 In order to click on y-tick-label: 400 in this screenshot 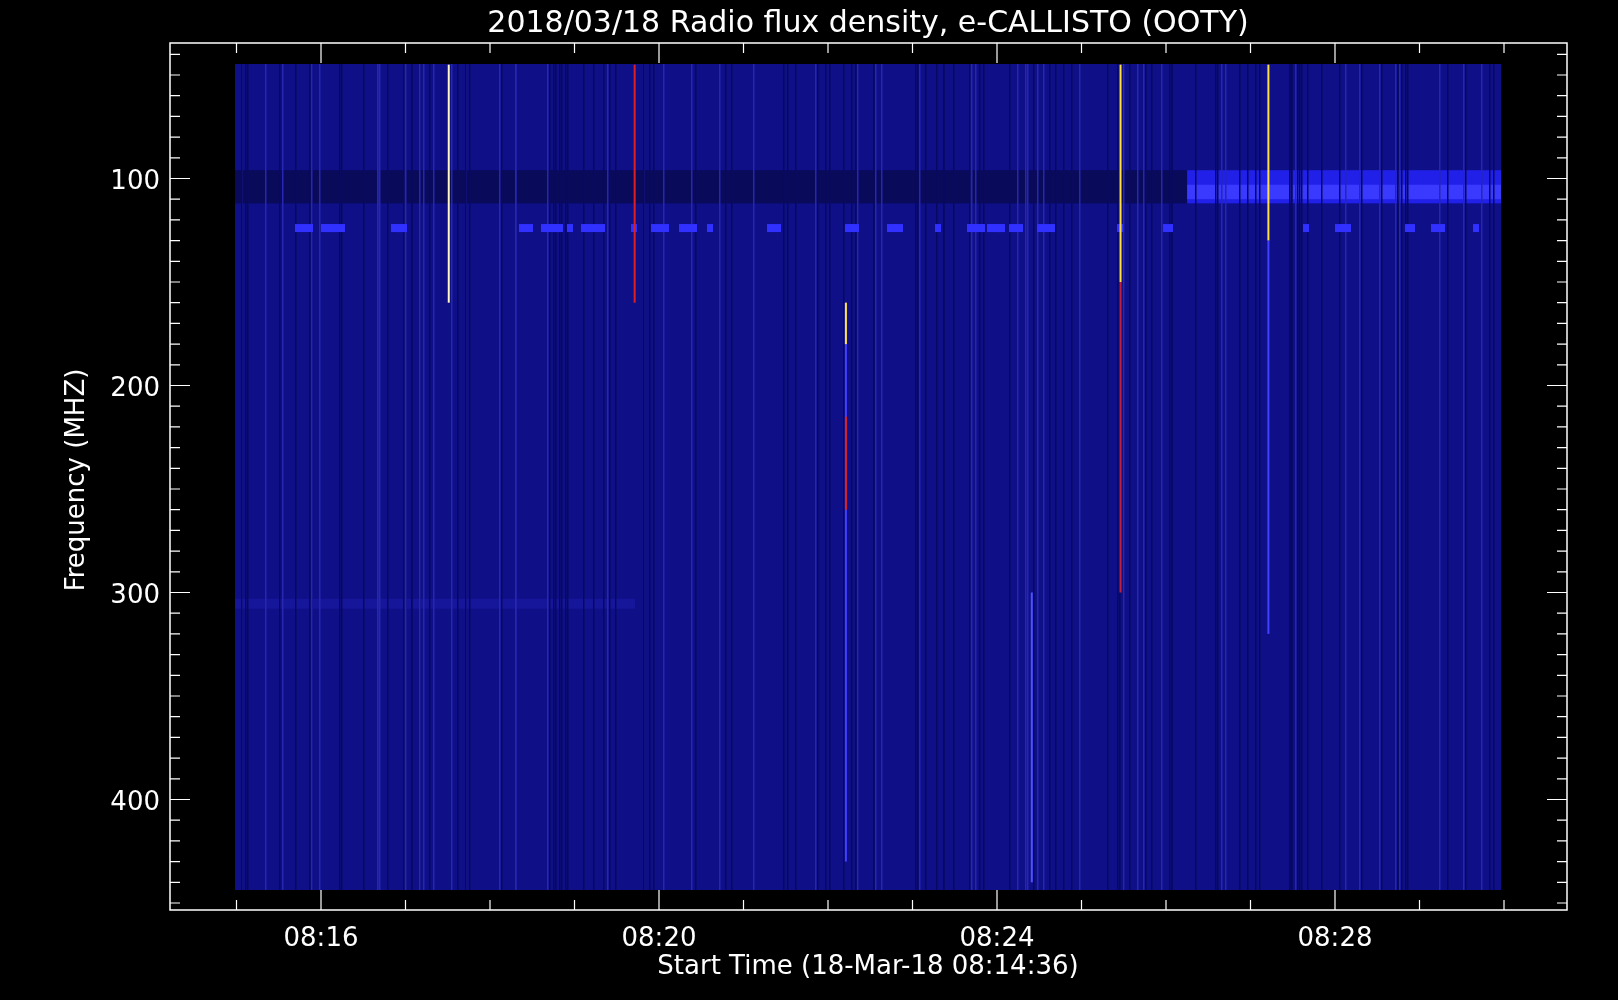, I will do `click(135, 800)`.